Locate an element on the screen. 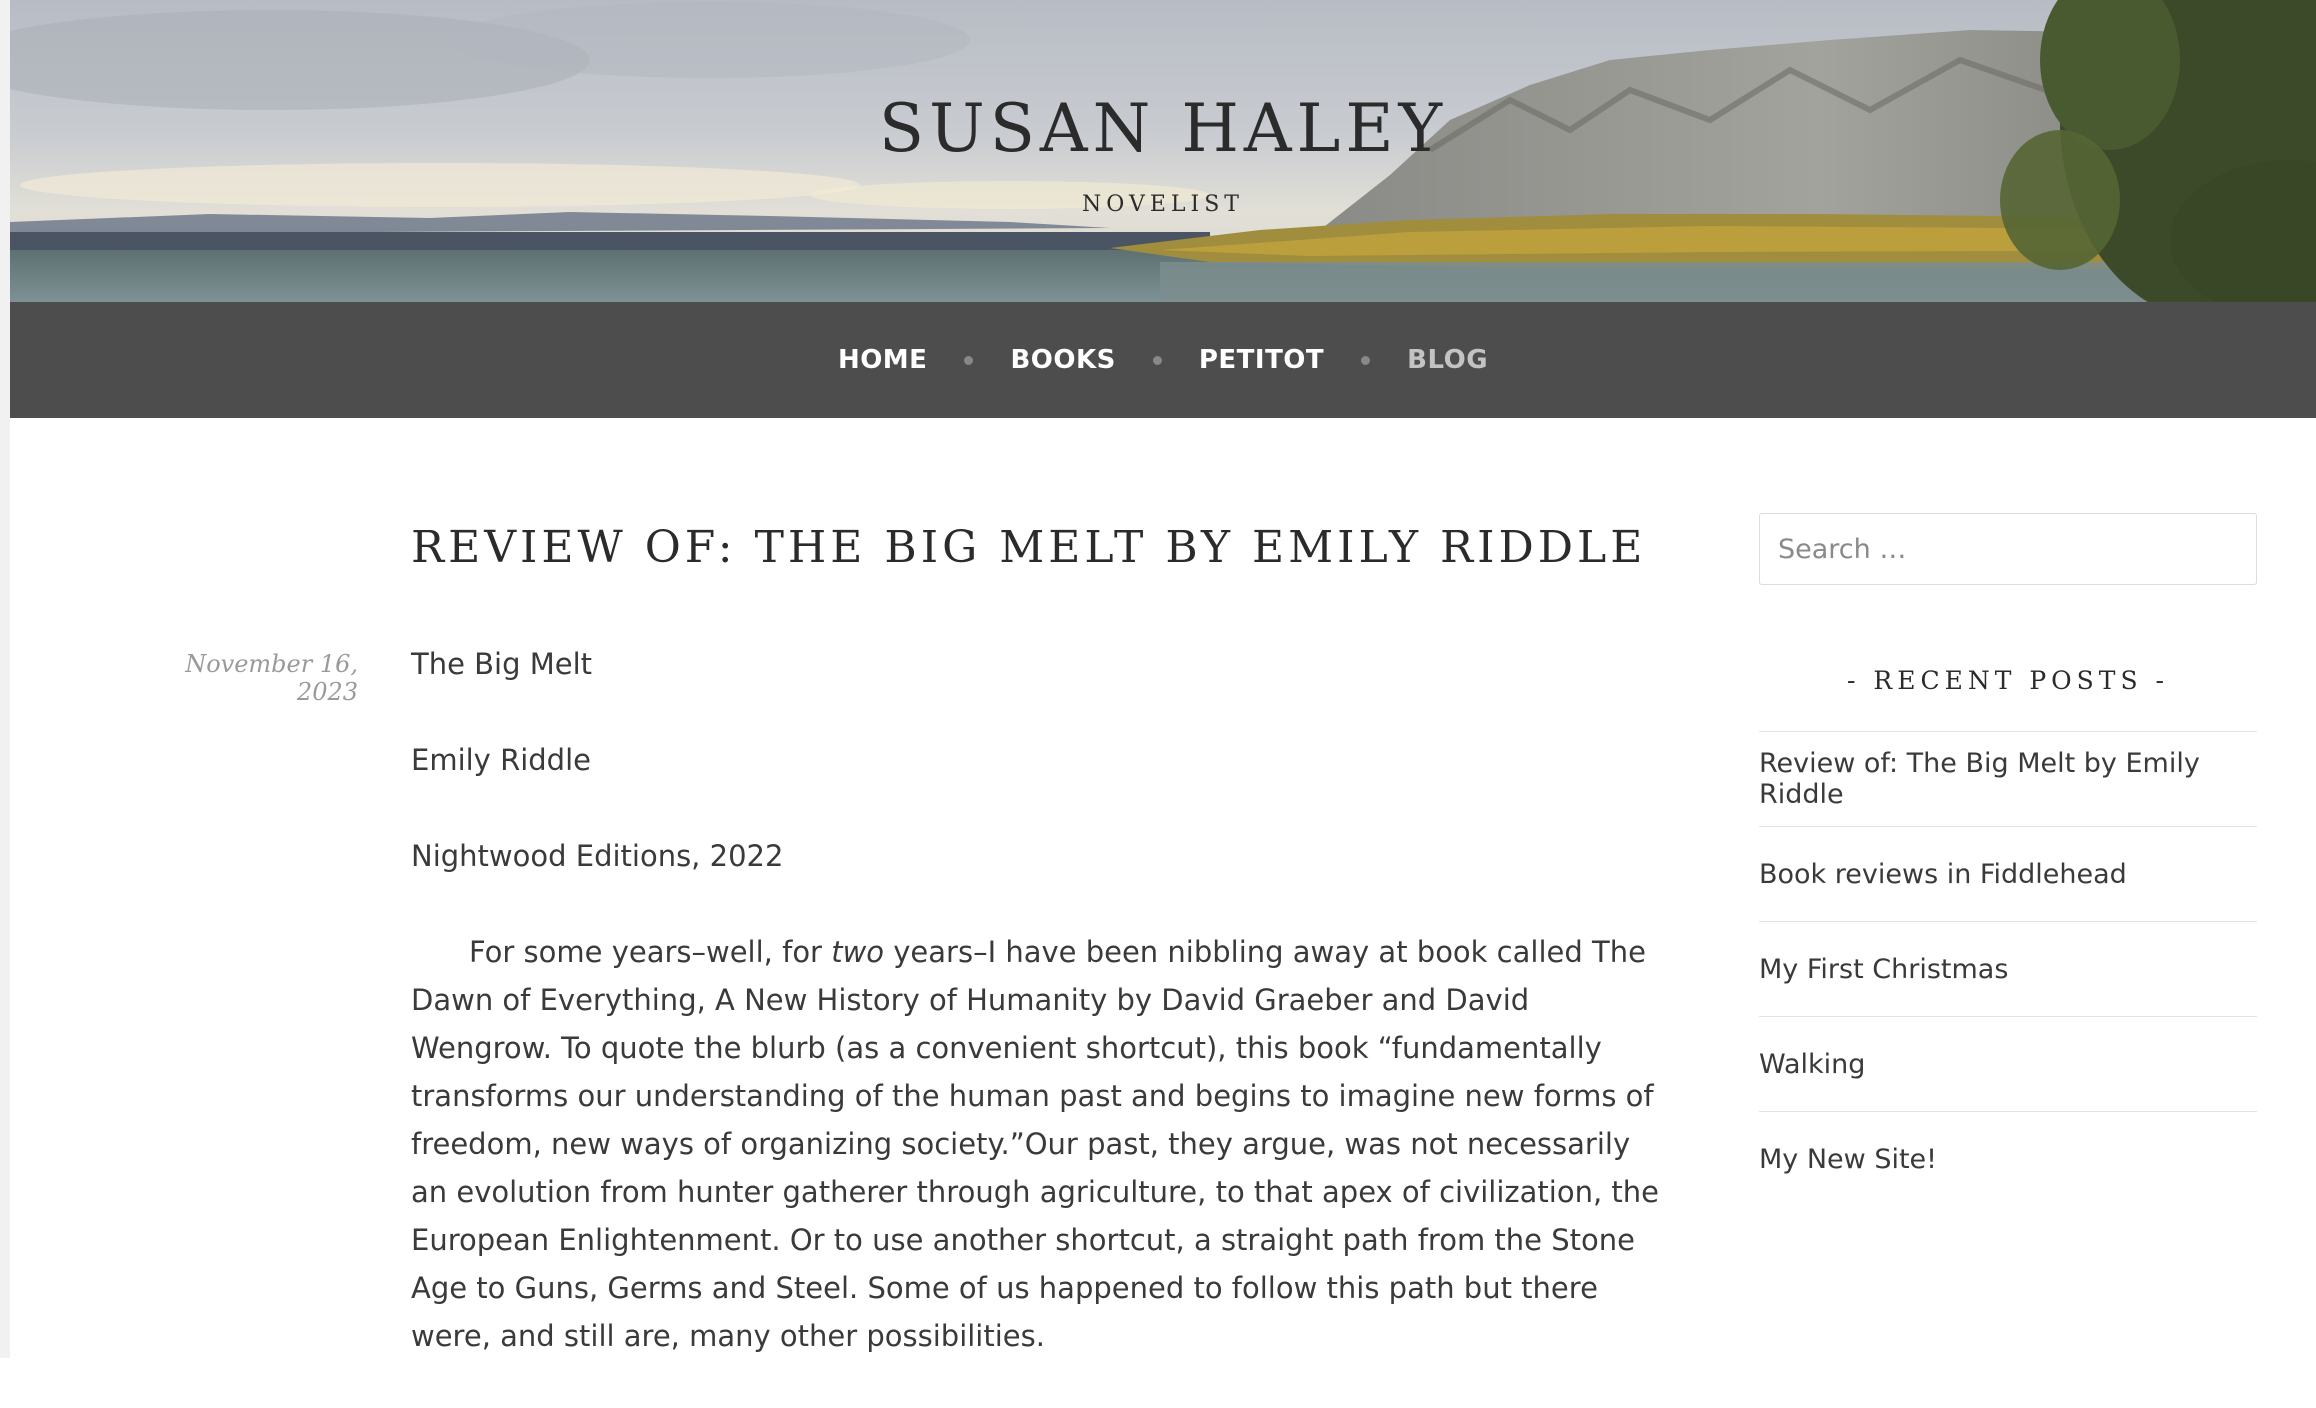 The image size is (2316, 1408). recent-post-link: Book reviews in Fiddlehead is located at coordinates (1943, 874).